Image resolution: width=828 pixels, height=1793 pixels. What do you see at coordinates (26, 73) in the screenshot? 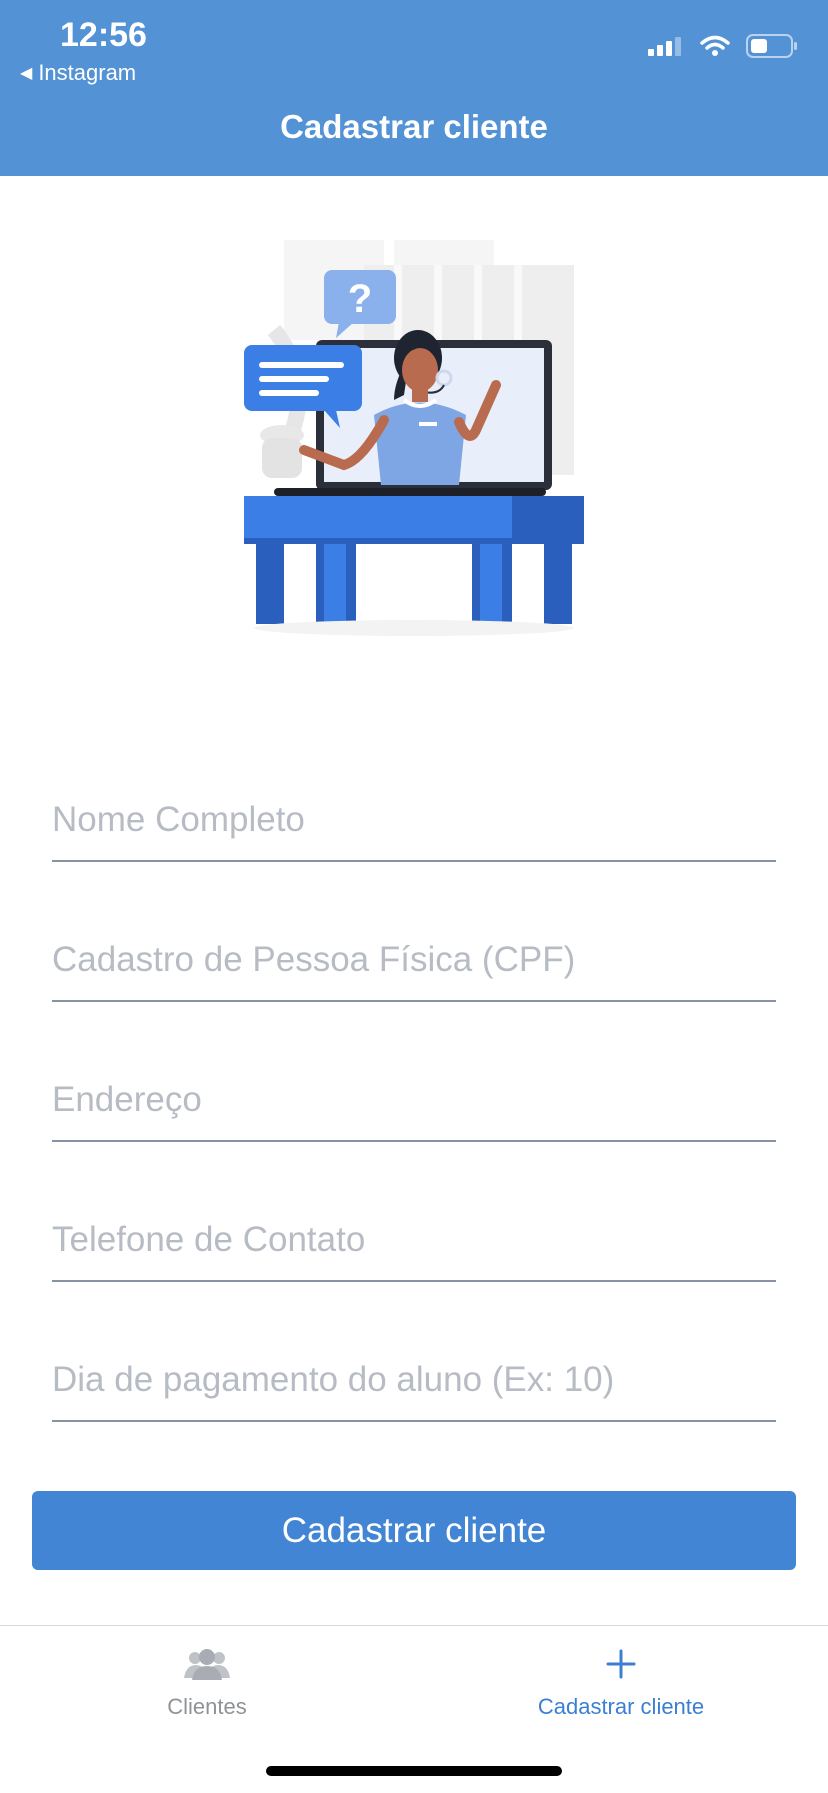
I see `back-caret-icon: ◀` at bounding box center [26, 73].